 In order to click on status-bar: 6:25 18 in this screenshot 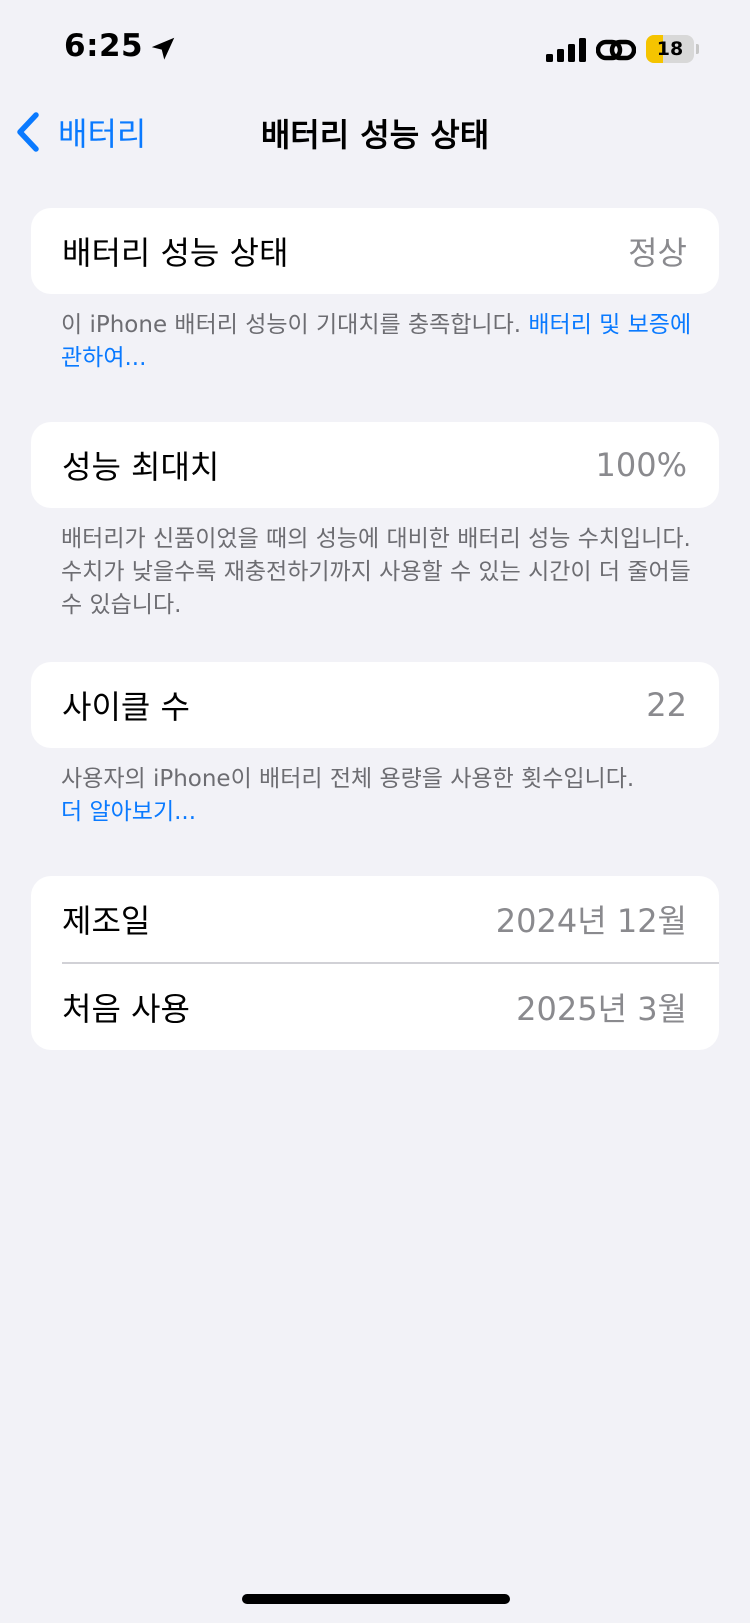, I will do `click(375, 50)`.